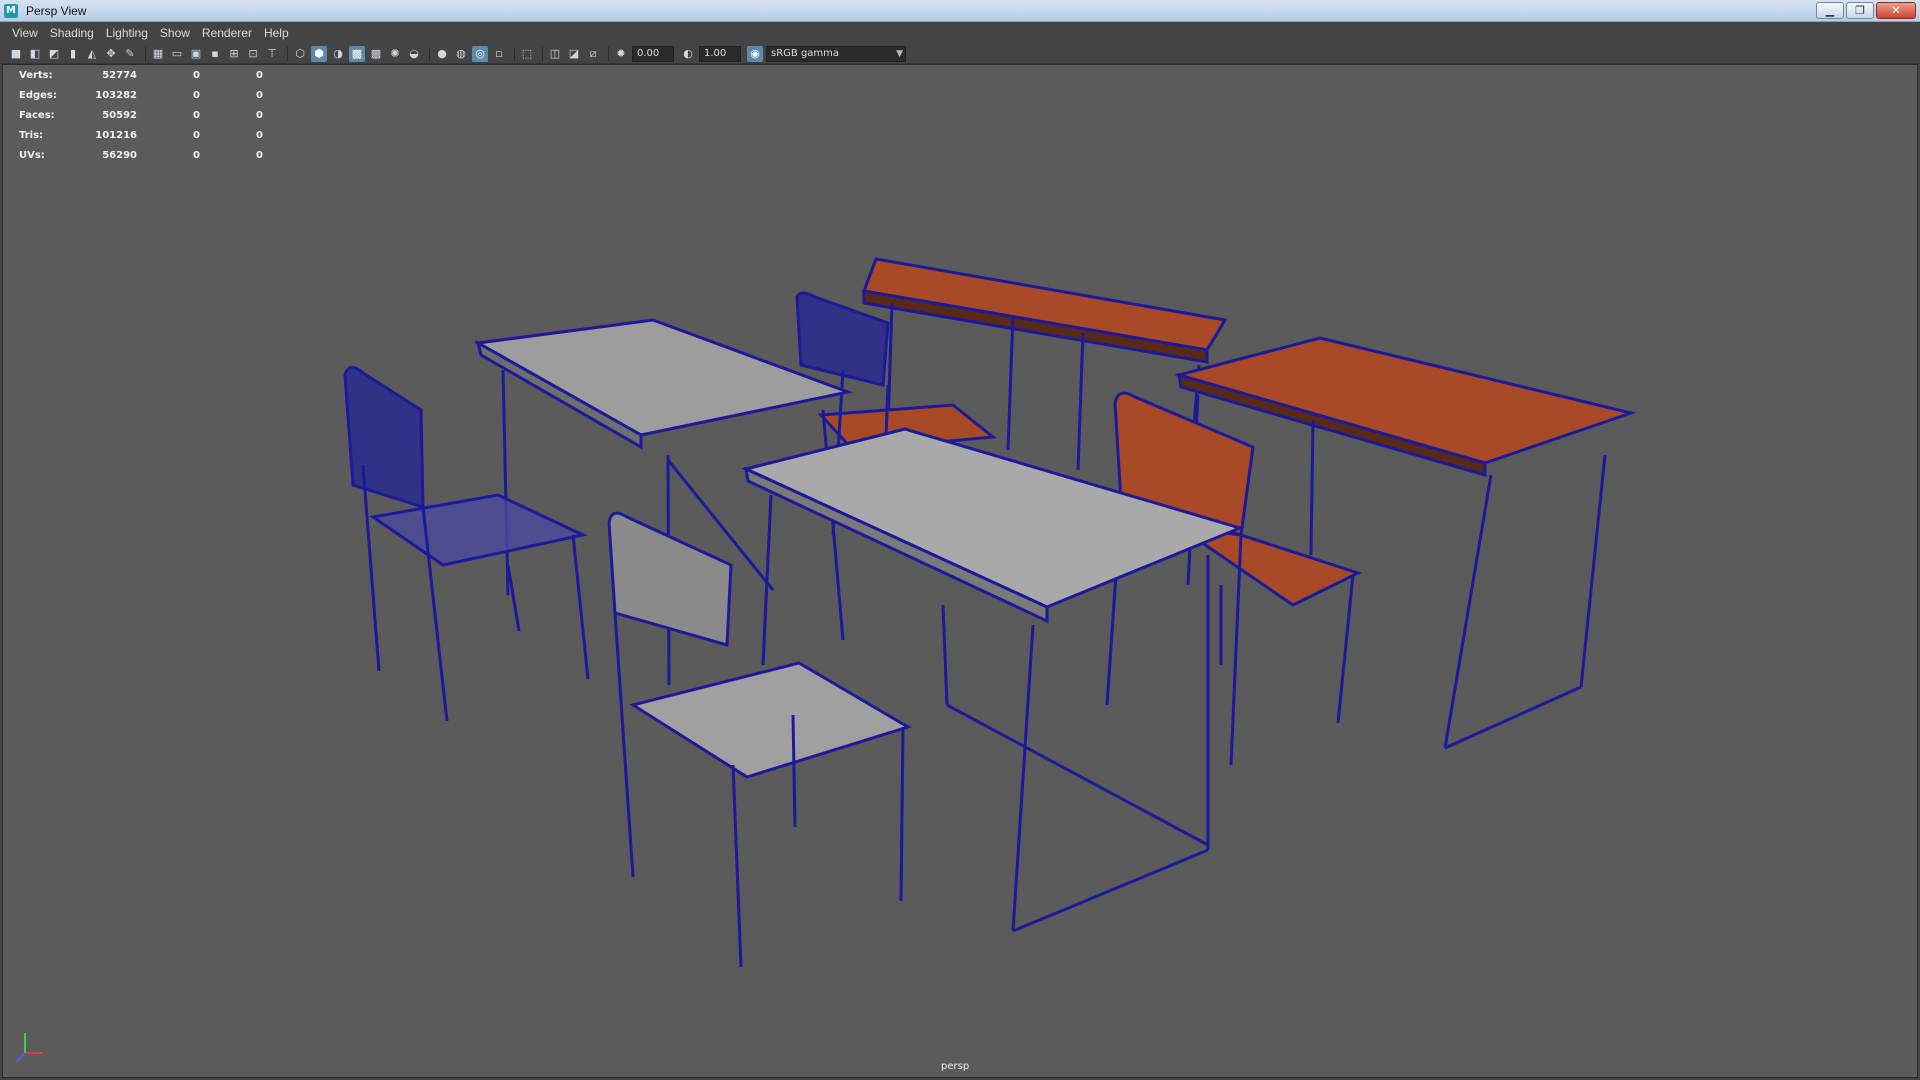 The height and width of the screenshot is (1080, 1920). Describe the element at coordinates (1860, 10) in the screenshot. I see `restore-button: ❐` at that location.